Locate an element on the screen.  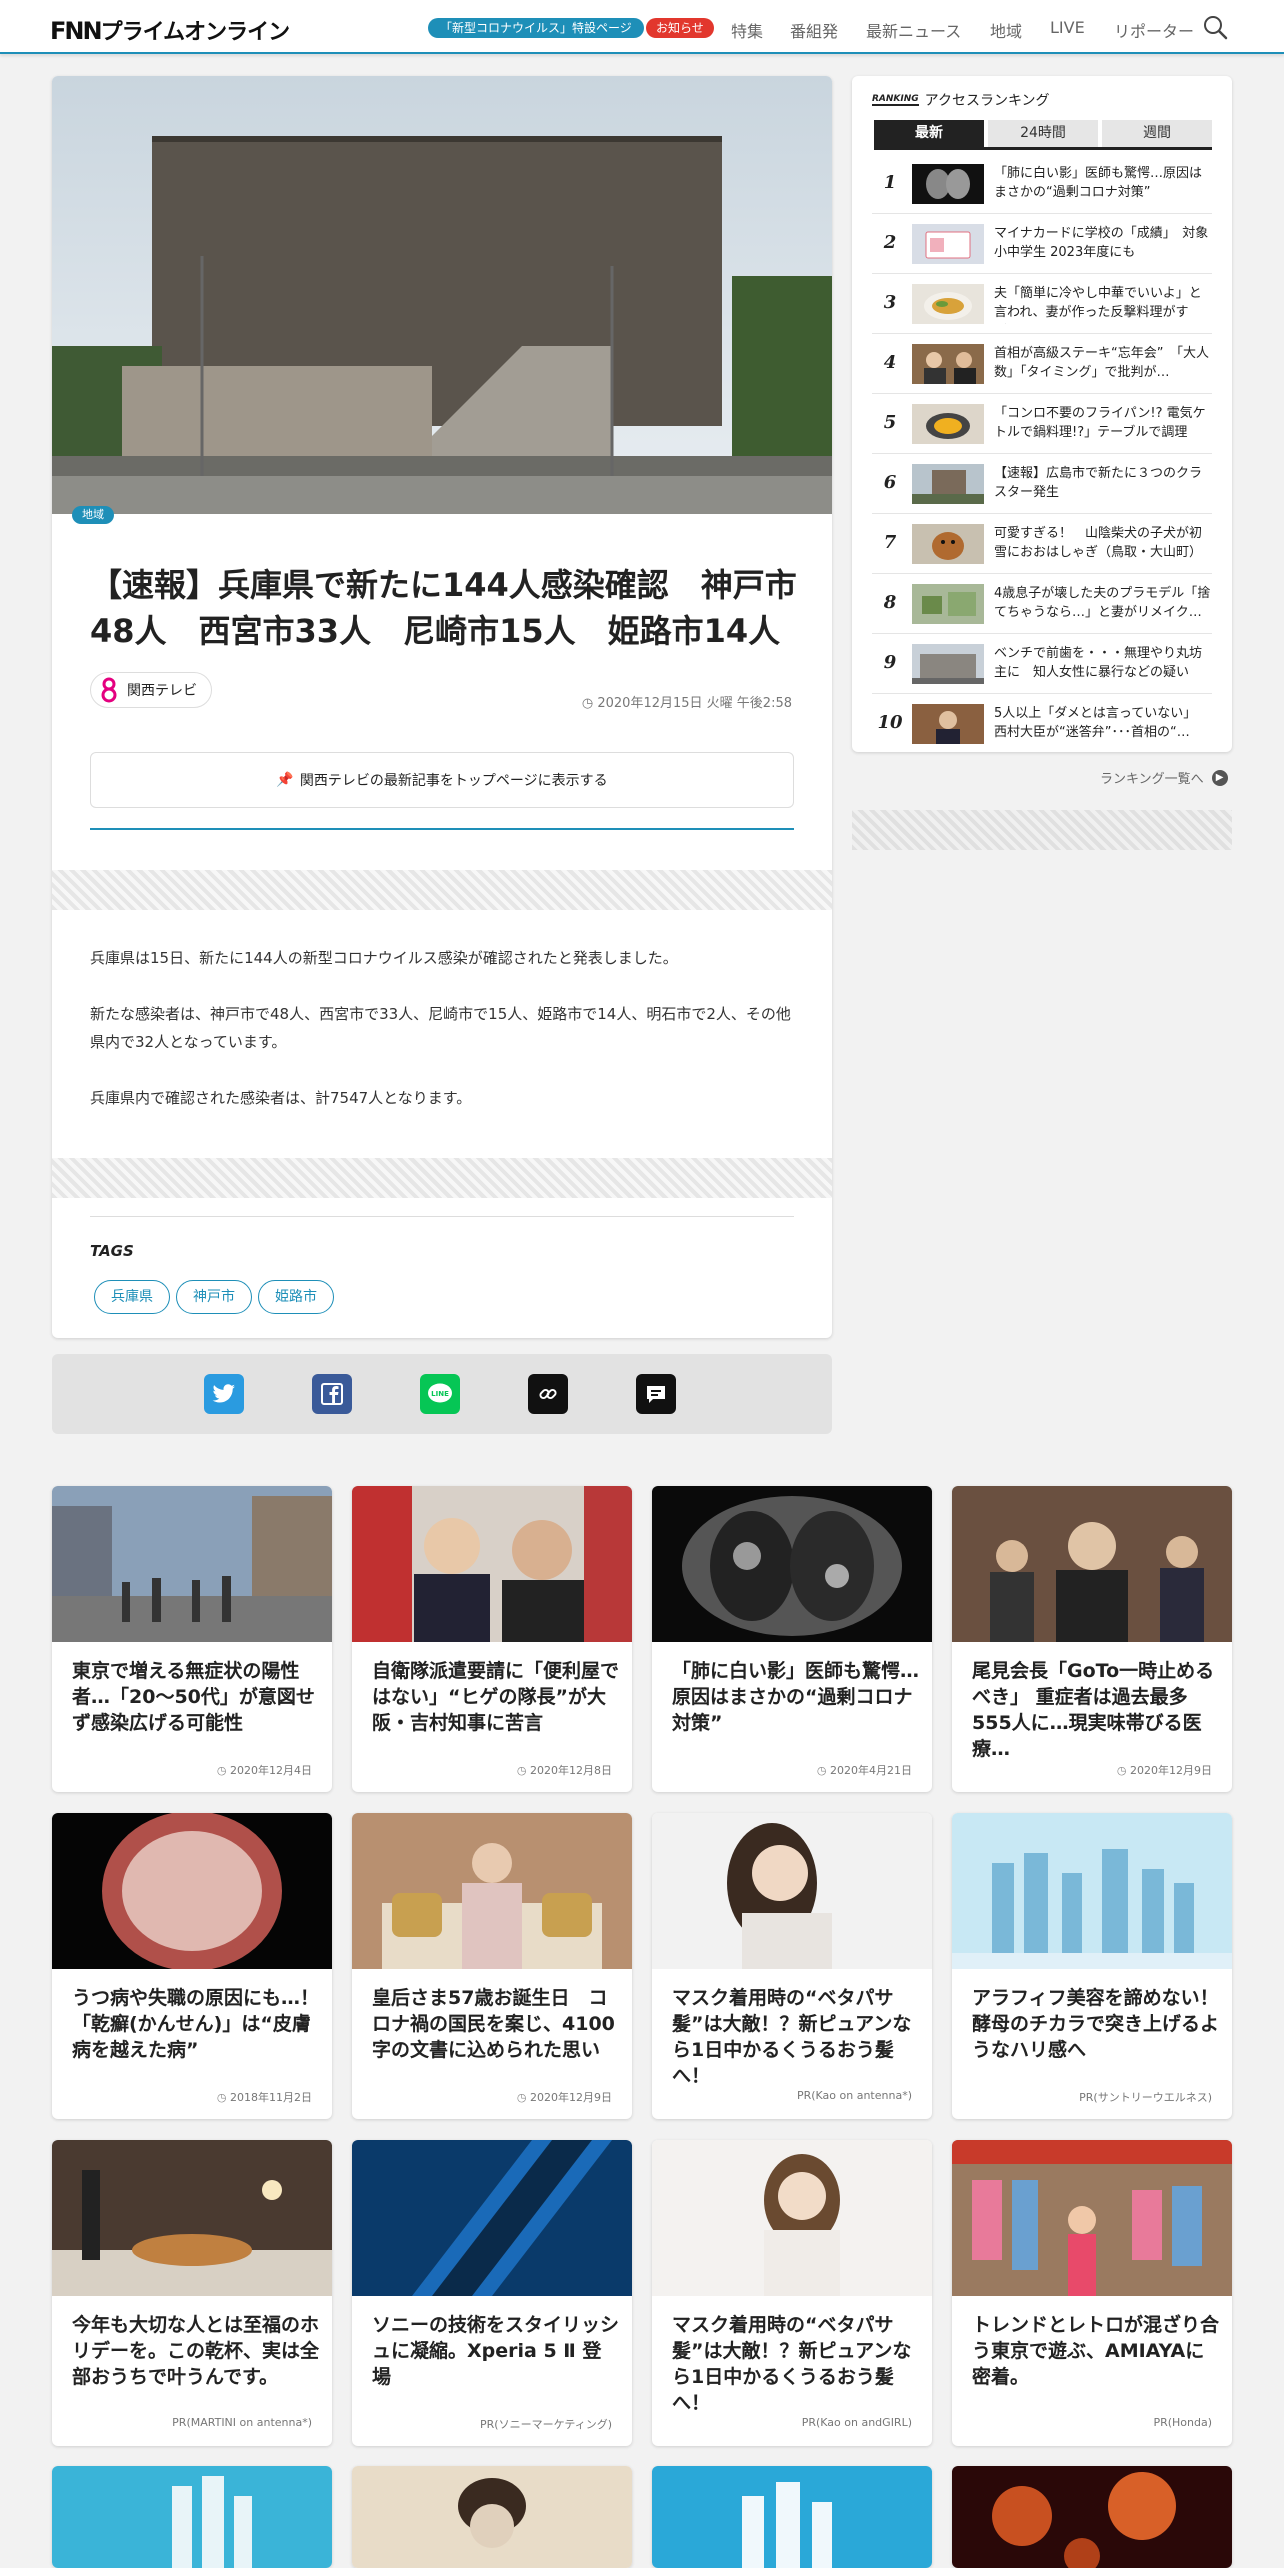
twitter-share-button is located at coordinates (224, 1394).